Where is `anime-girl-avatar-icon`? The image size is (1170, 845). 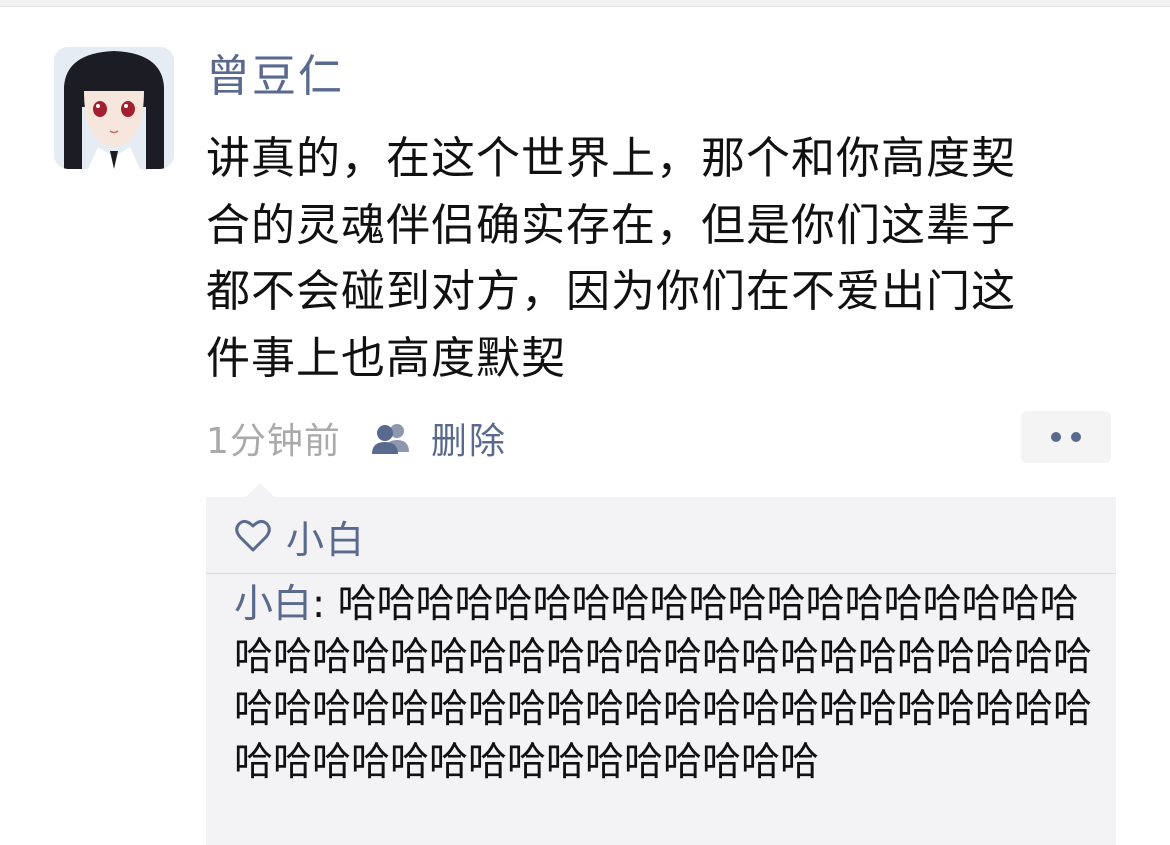
anime-girl-avatar-icon is located at coordinates (114, 108).